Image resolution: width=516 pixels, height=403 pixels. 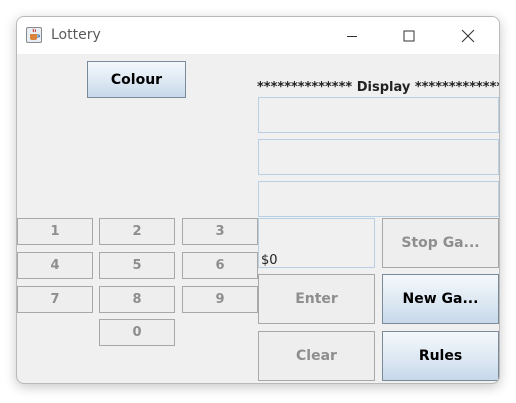 I want to click on close-button, so click(x=468, y=35).